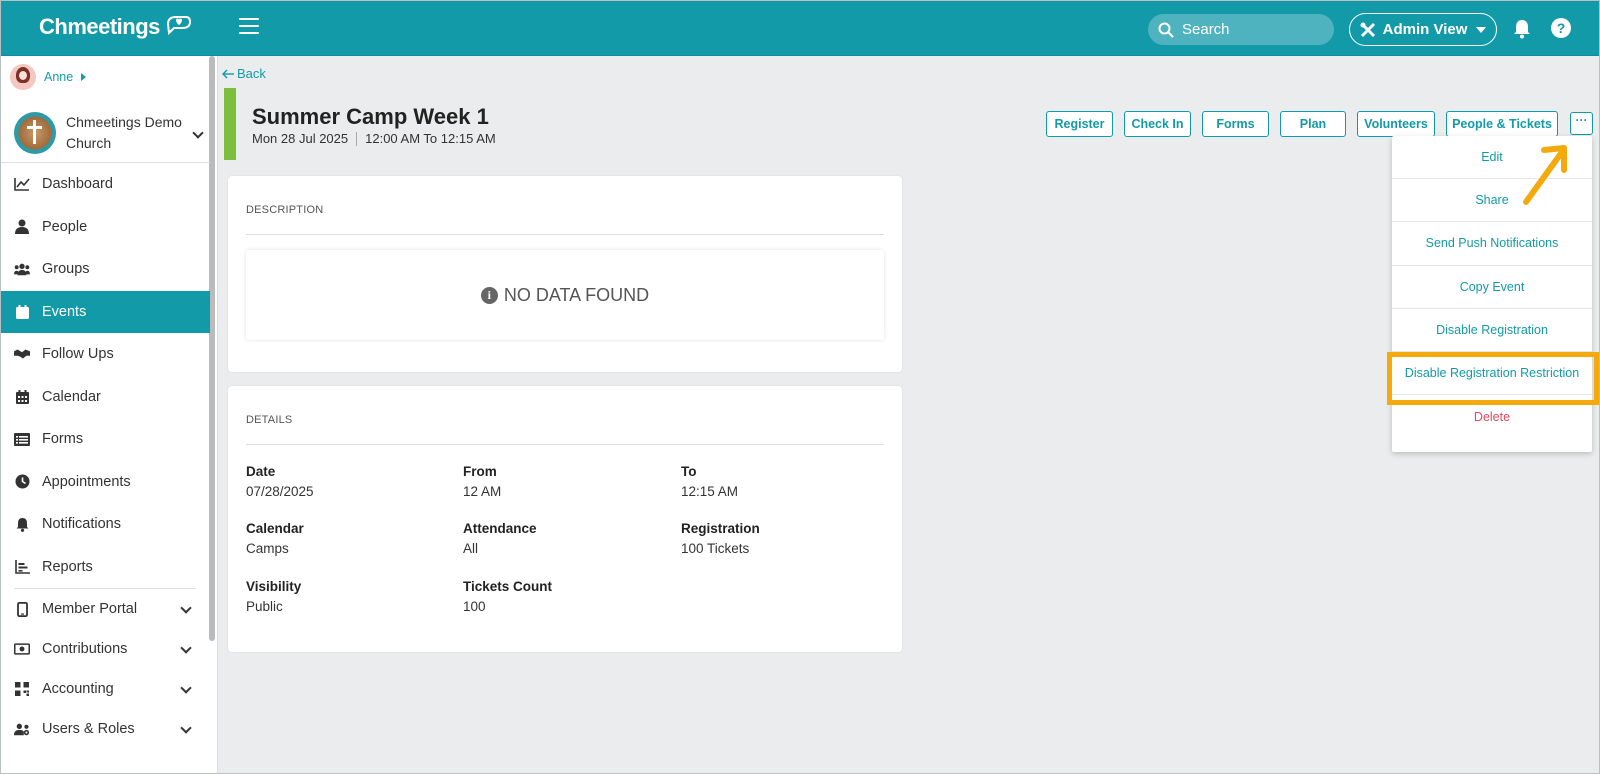  What do you see at coordinates (251, 73) in the screenshot?
I see `back-label: Back` at bounding box center [251, 73].